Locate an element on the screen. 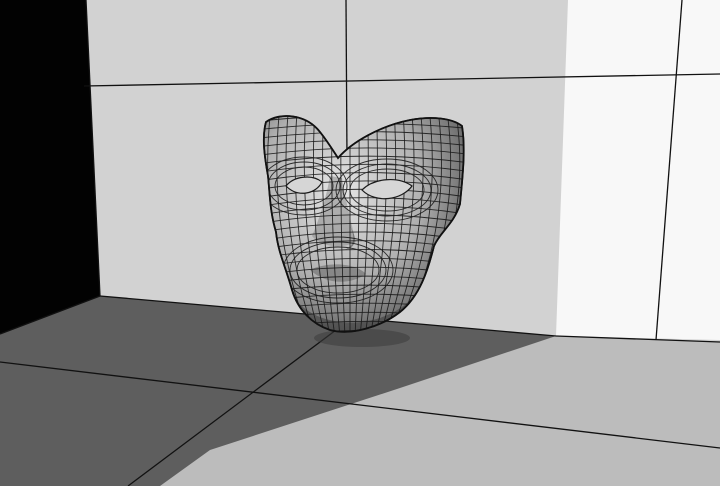 This screenshot has height=486, width=720. left-wall is located at coordinates (50, 167).